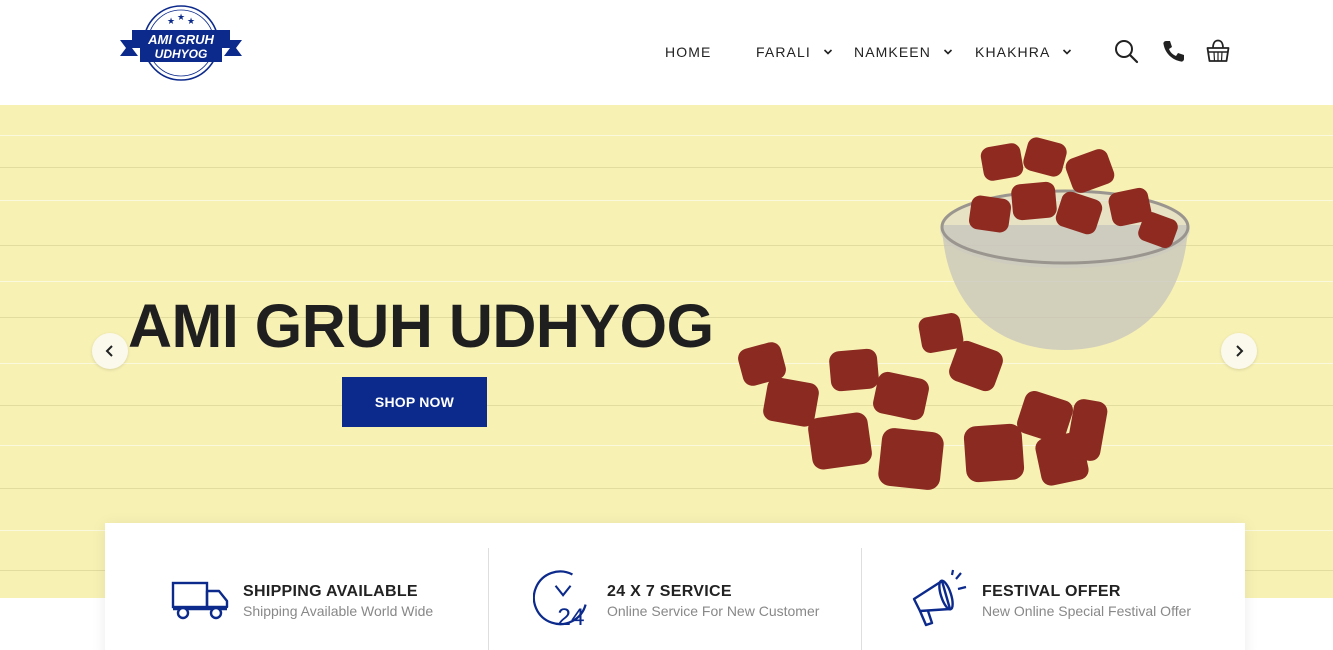 The width and height of the screenshot is (1333, 650). Describe the element at coordinates (1173, 51) in the screenshot. I see `phone-icon` at that location.